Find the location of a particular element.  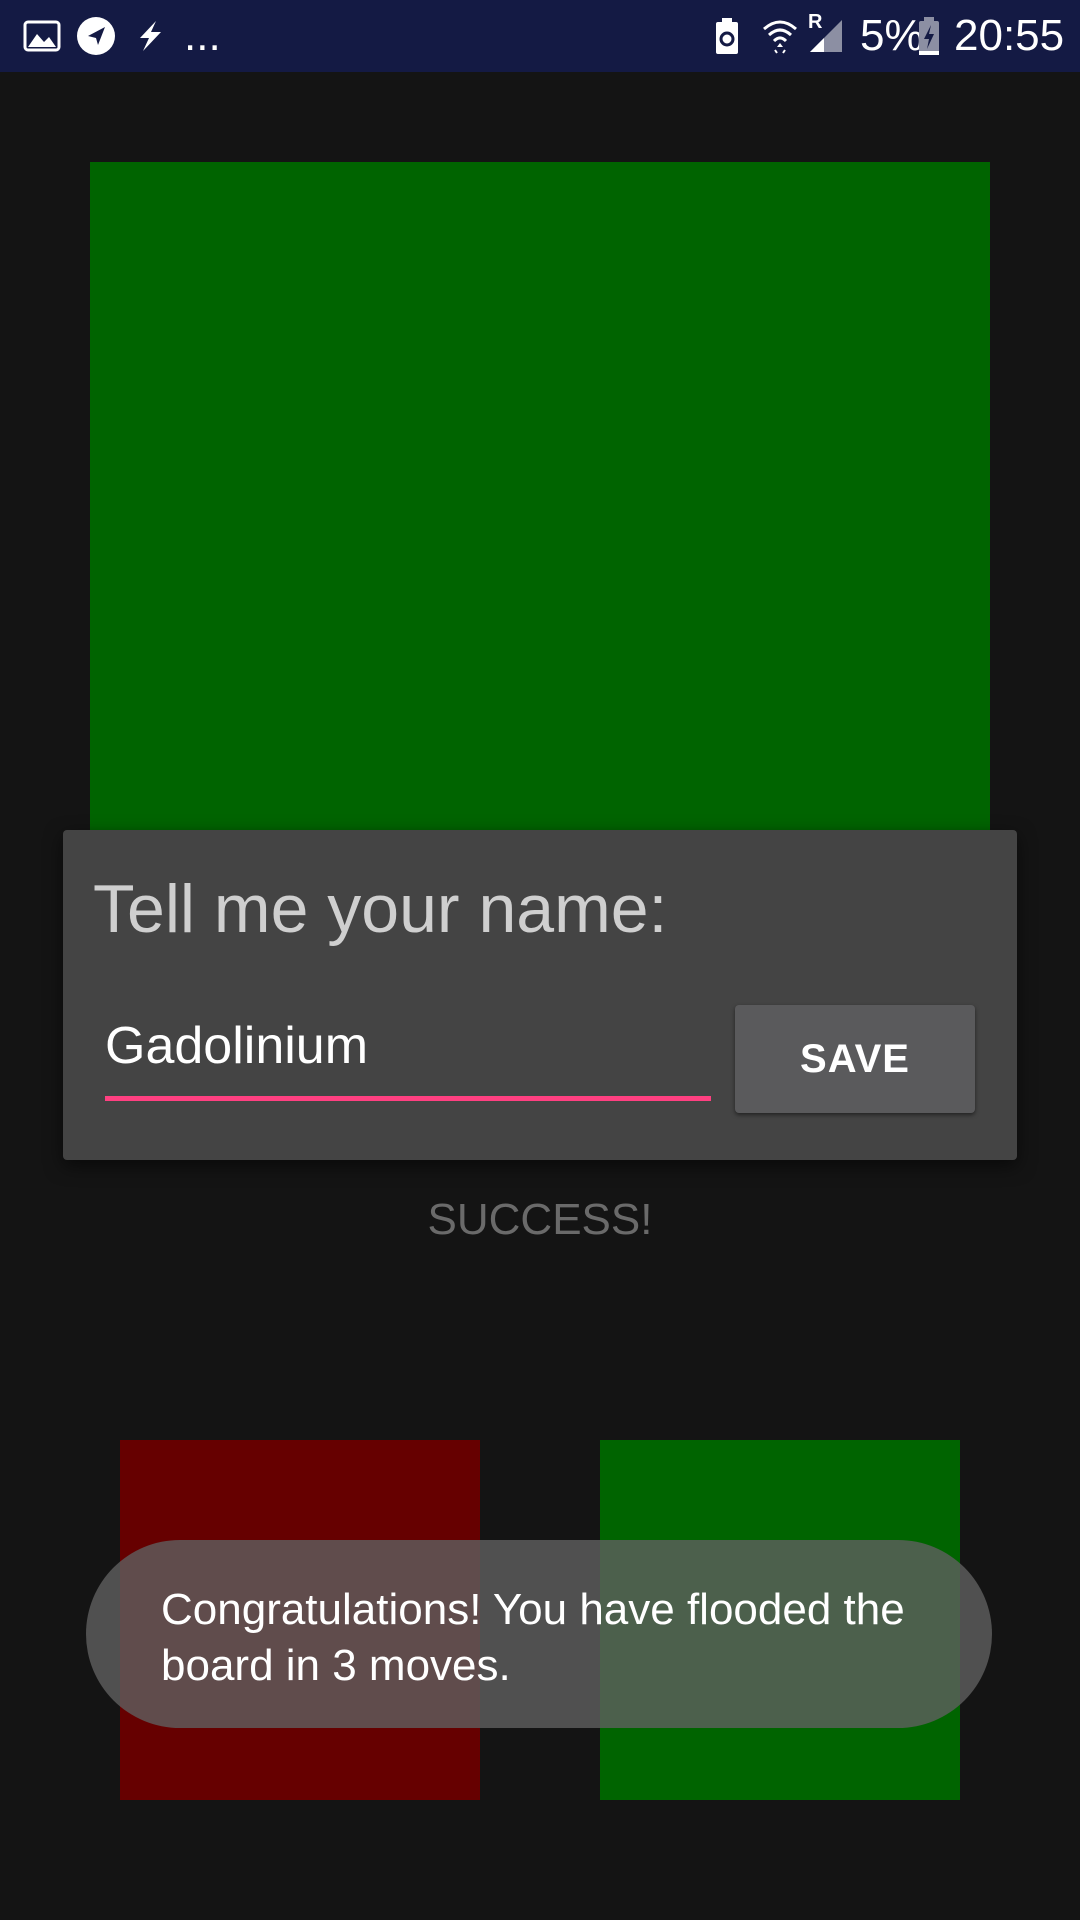

dialog-title: Tell me your name: is located at coordinates (380, 909).